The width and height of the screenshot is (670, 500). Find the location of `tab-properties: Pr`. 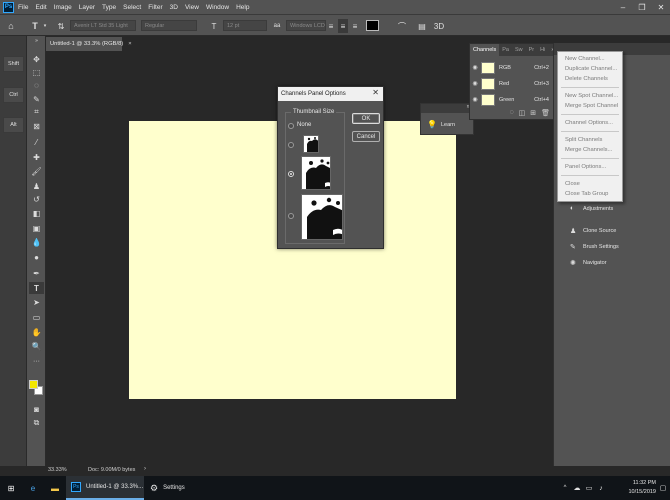

tab-properties: Pr is located at coordinates (532, 50).